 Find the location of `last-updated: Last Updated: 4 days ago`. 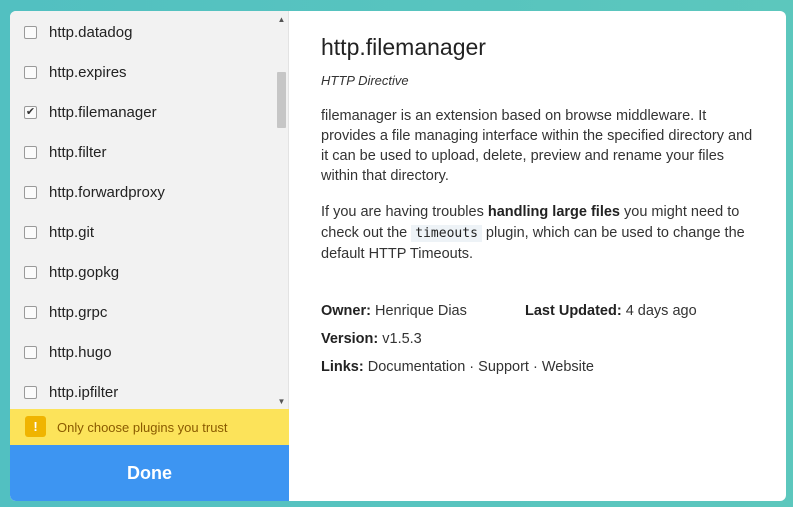

last-updated: Last Updated: 4 days ago is located at coordinates (611, 311).